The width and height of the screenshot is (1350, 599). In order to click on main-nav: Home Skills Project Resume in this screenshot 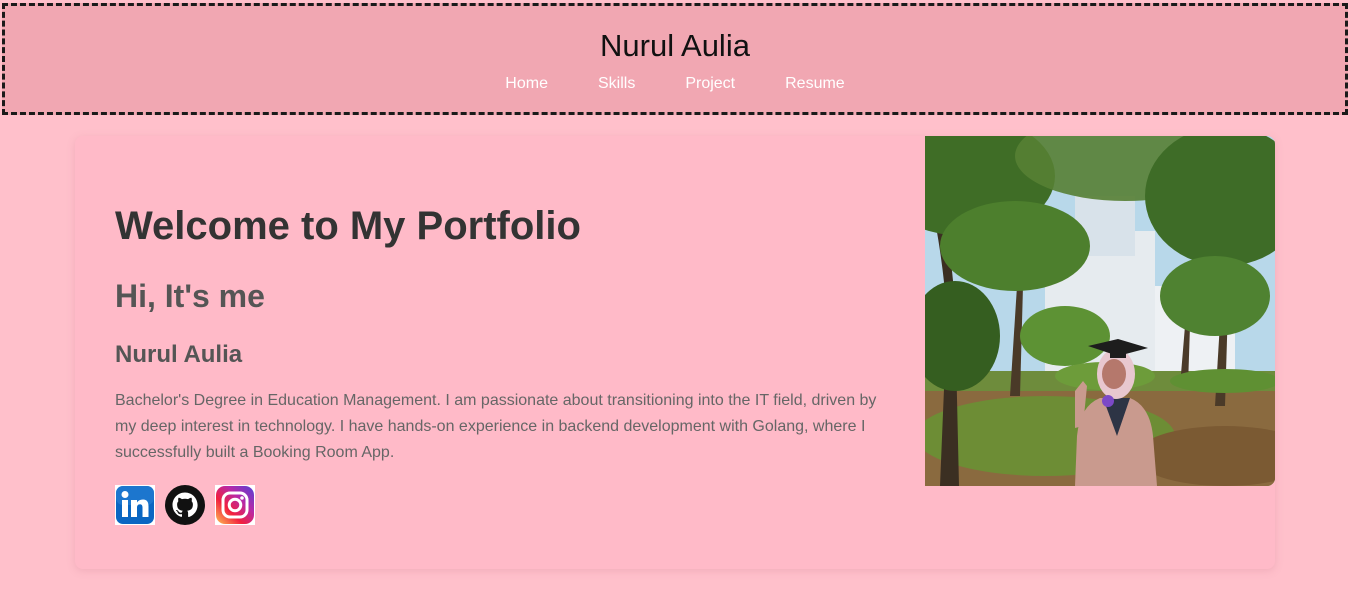, I will do `click(675, 84)`.